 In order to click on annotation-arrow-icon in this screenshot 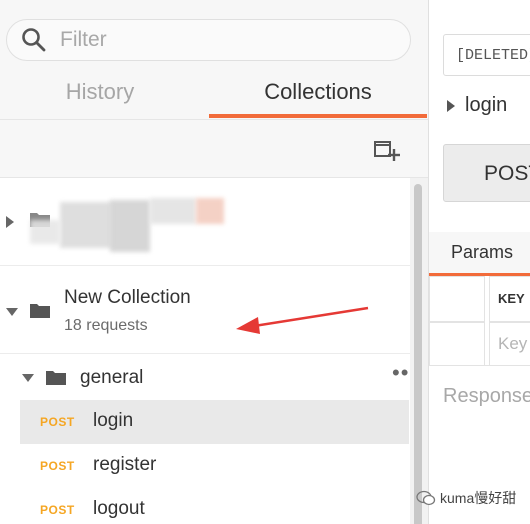, I will do `click(302, 320)`.